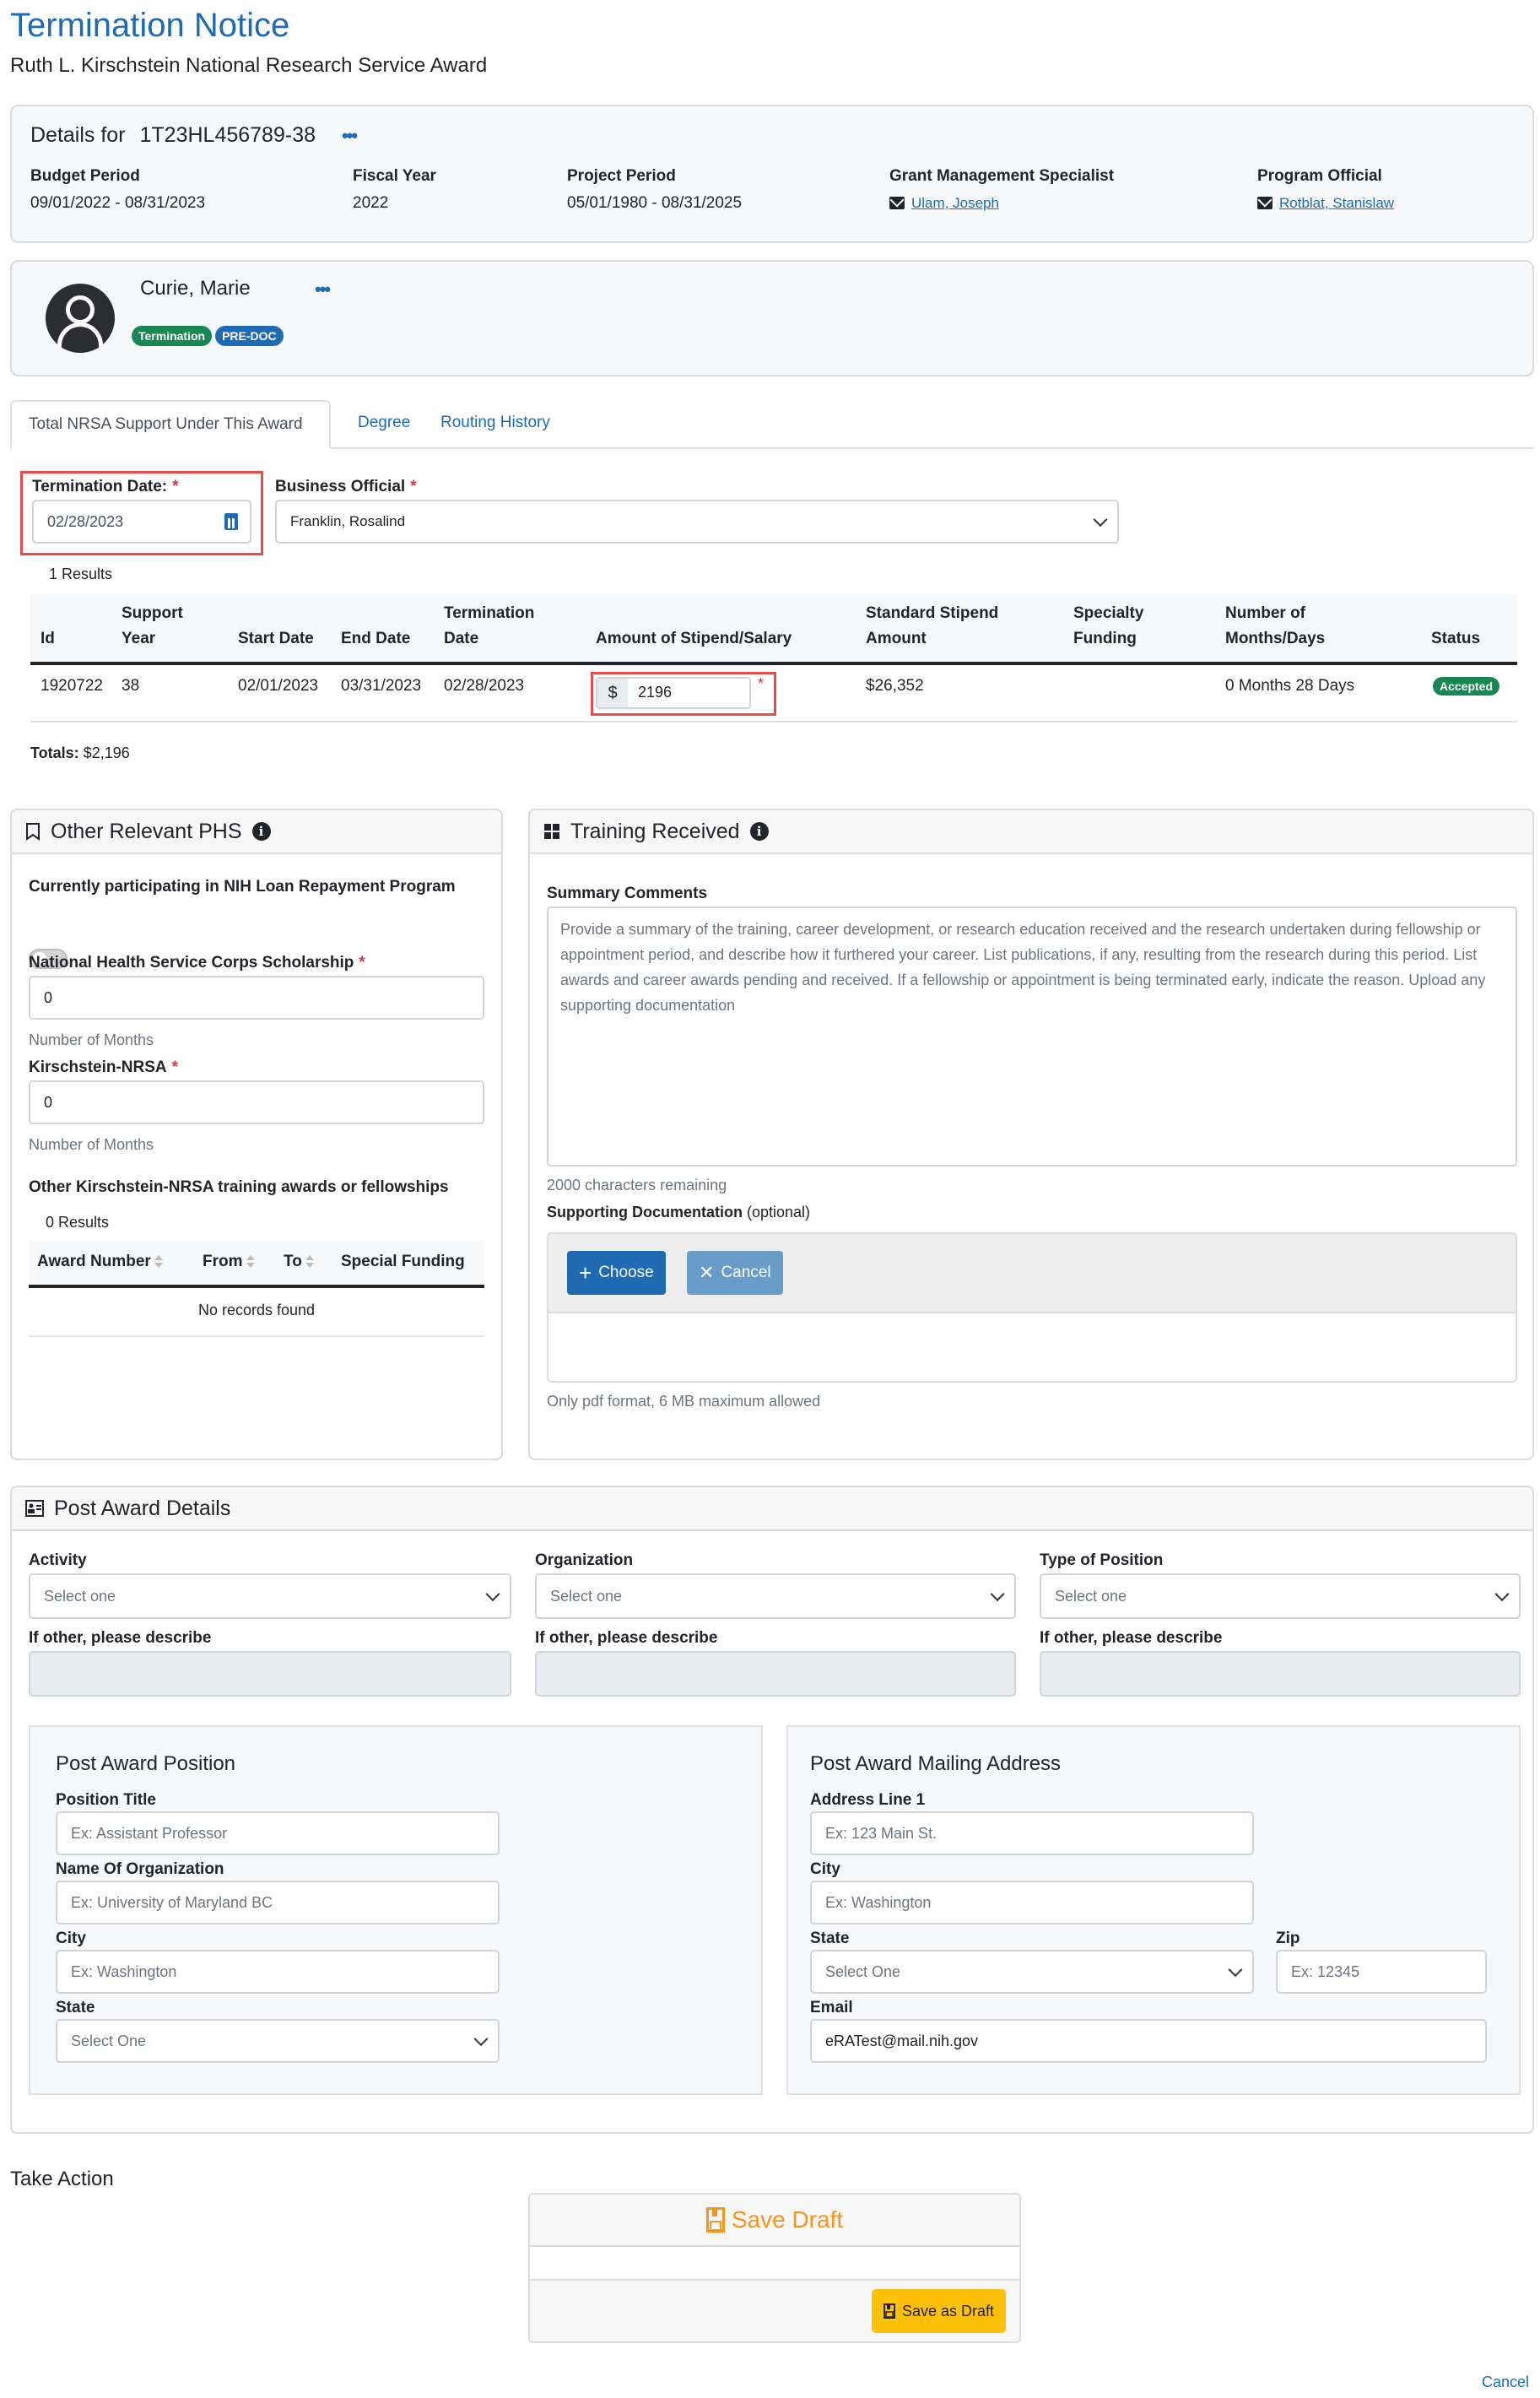  Describe the element at coordinates (227, 135) in the screenshot. I see `award-number: 1T23HL456789-38` at that location.